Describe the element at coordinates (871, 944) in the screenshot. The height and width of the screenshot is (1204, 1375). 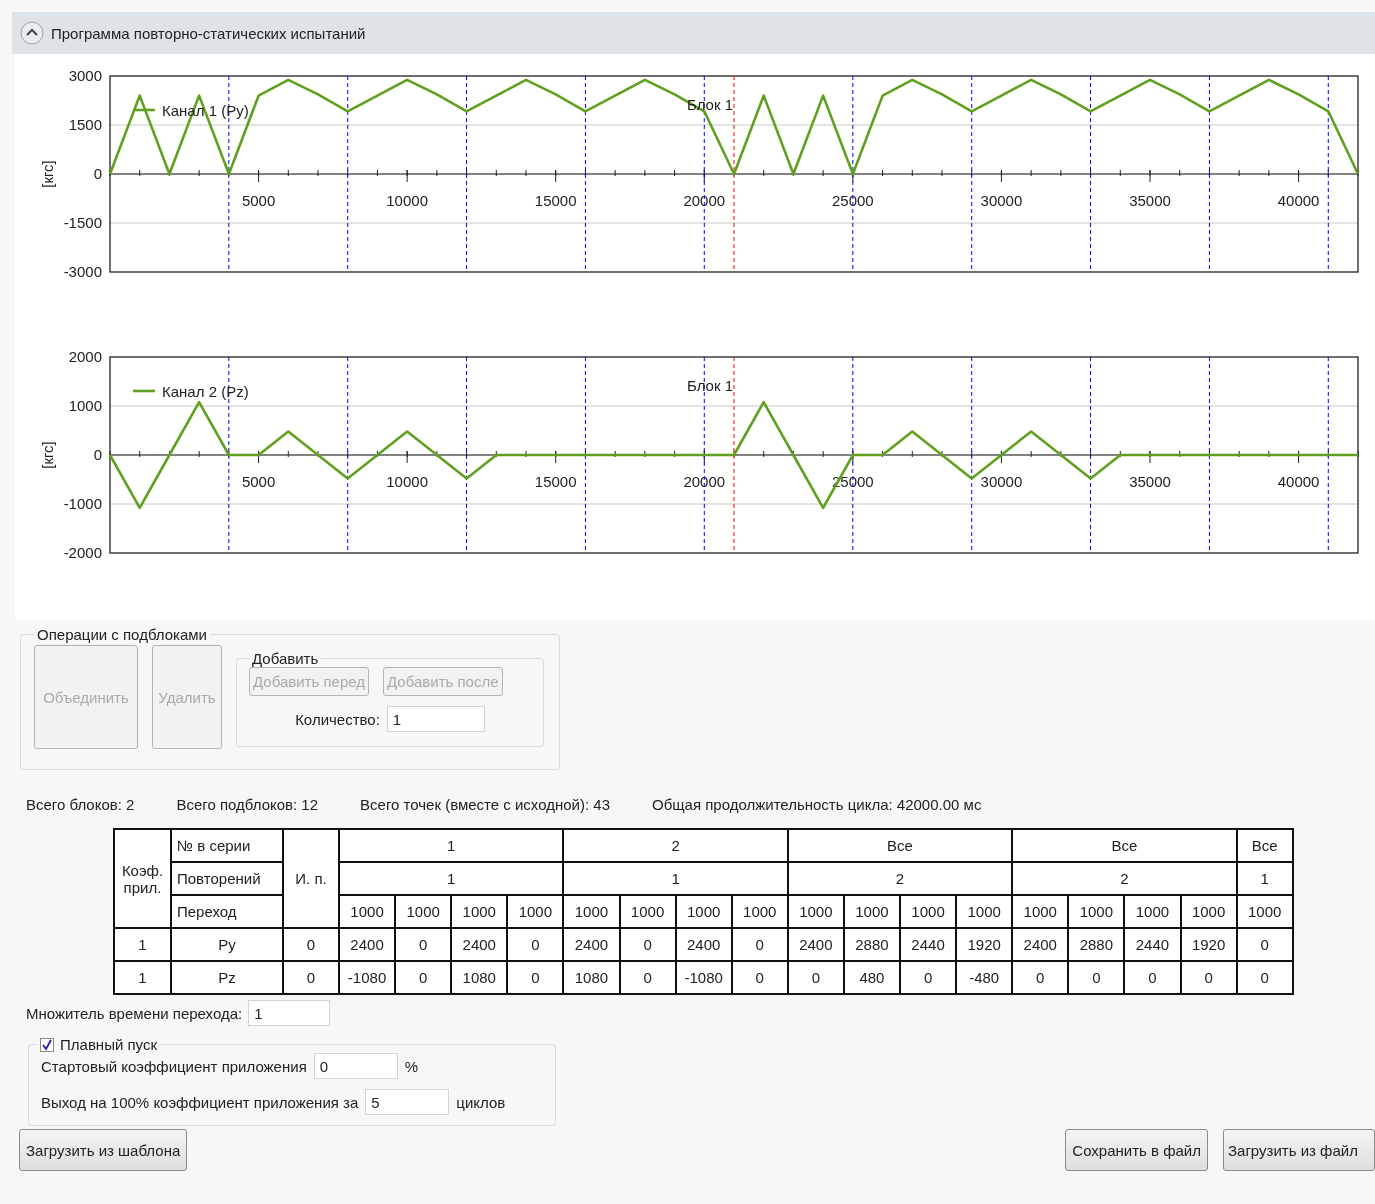
I see `table-cell: 2880` at that location.